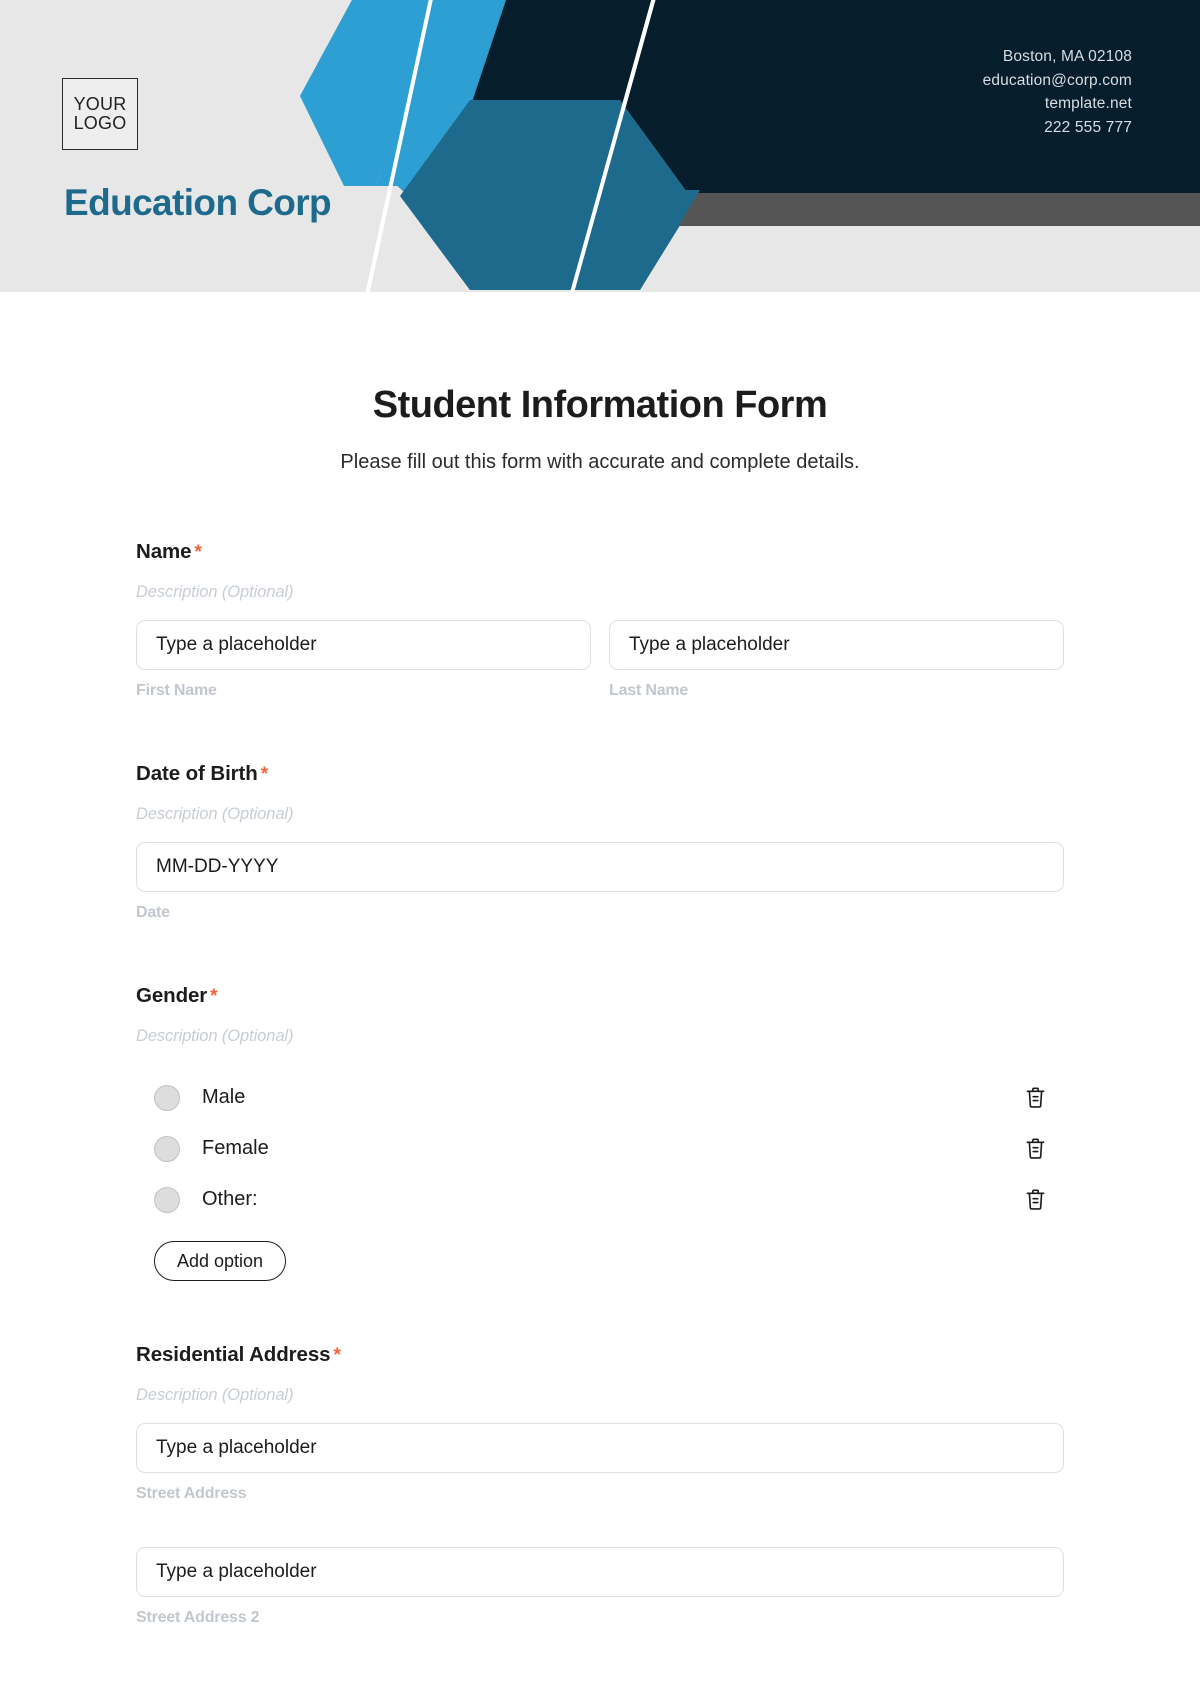 This screenshot has height=1701, width=1200. Describe the element at coordinates (1088, 127) in the screenshot. I see `contact-phone: 222 555 777` at that location.